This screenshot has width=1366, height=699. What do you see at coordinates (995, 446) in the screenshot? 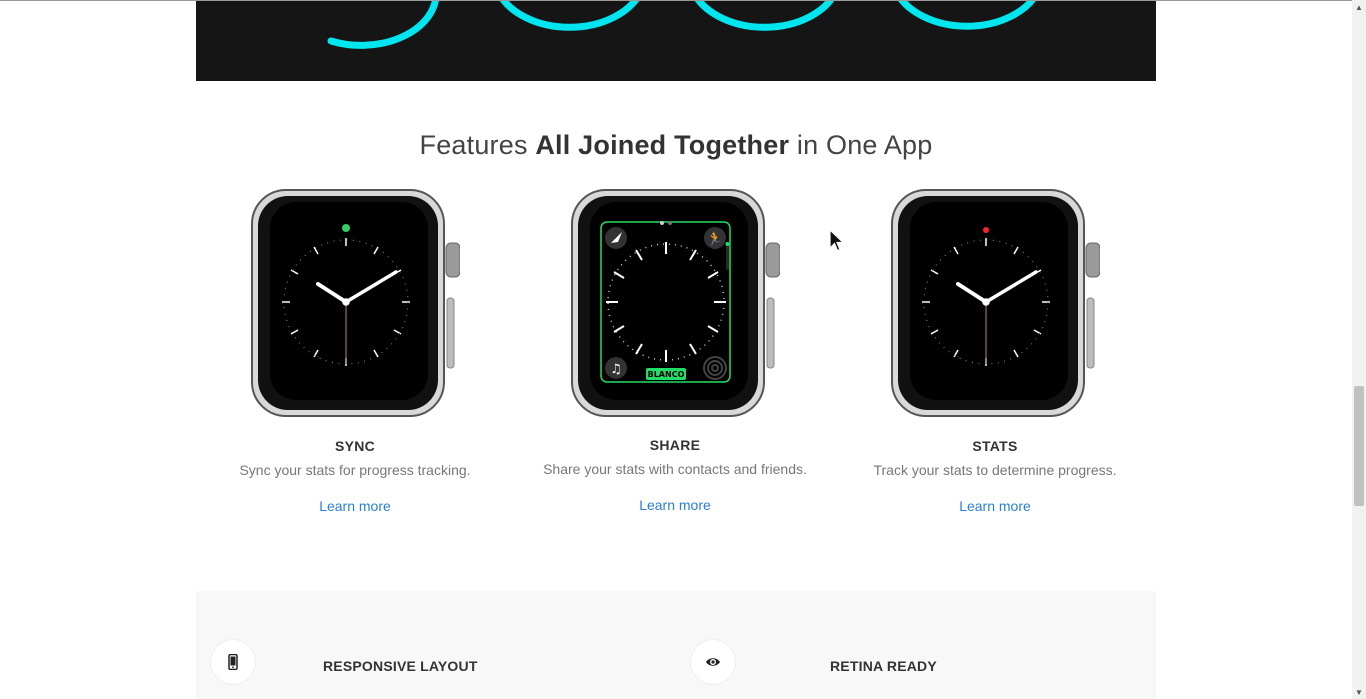
I see `feature-title: STATS` at bounding box center [995, 446].